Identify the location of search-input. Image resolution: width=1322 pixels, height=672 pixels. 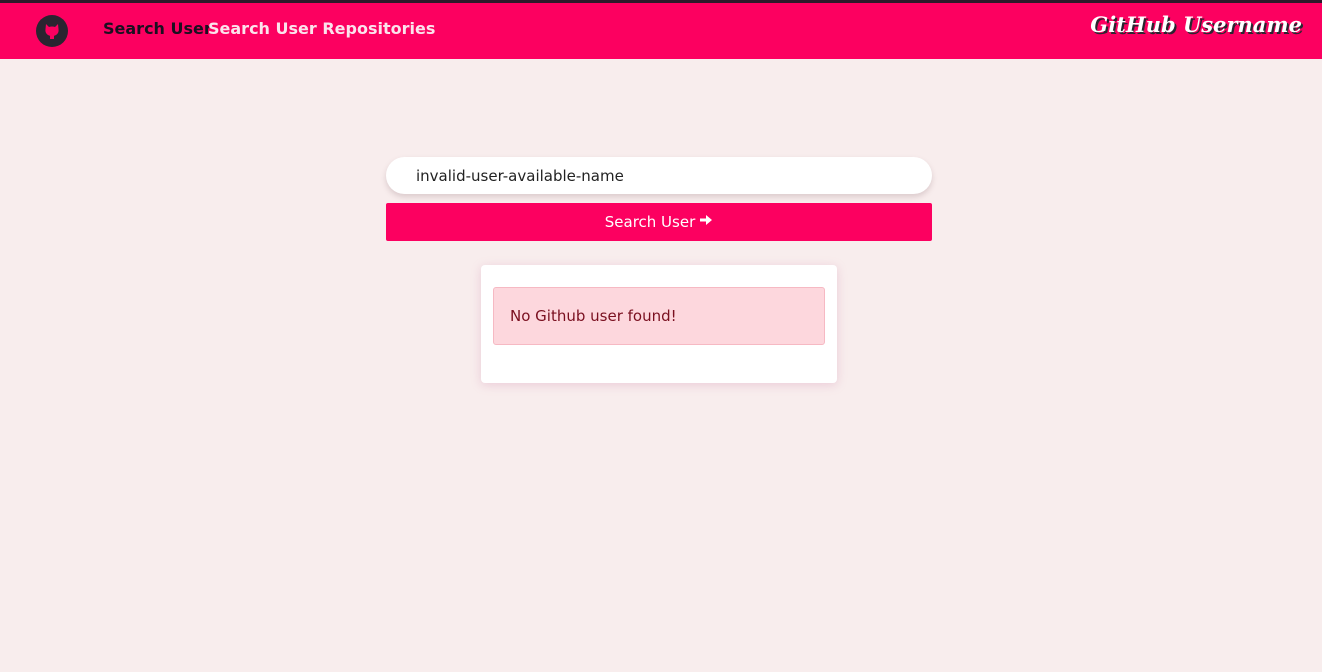
(659, 175).